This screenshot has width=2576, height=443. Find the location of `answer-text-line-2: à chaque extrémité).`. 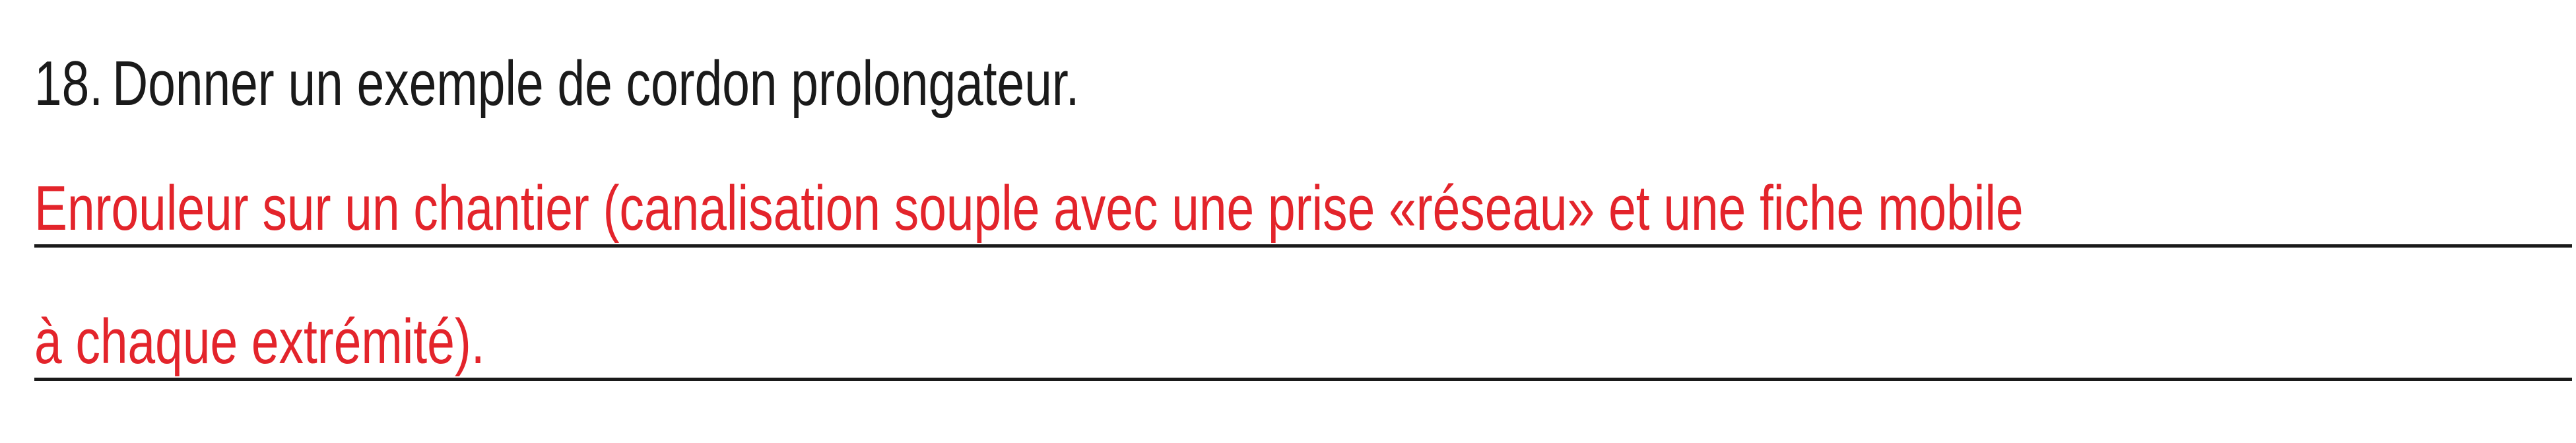

answer-text-line-2: à chaque extrémité). is located at coordinates (259, 341).